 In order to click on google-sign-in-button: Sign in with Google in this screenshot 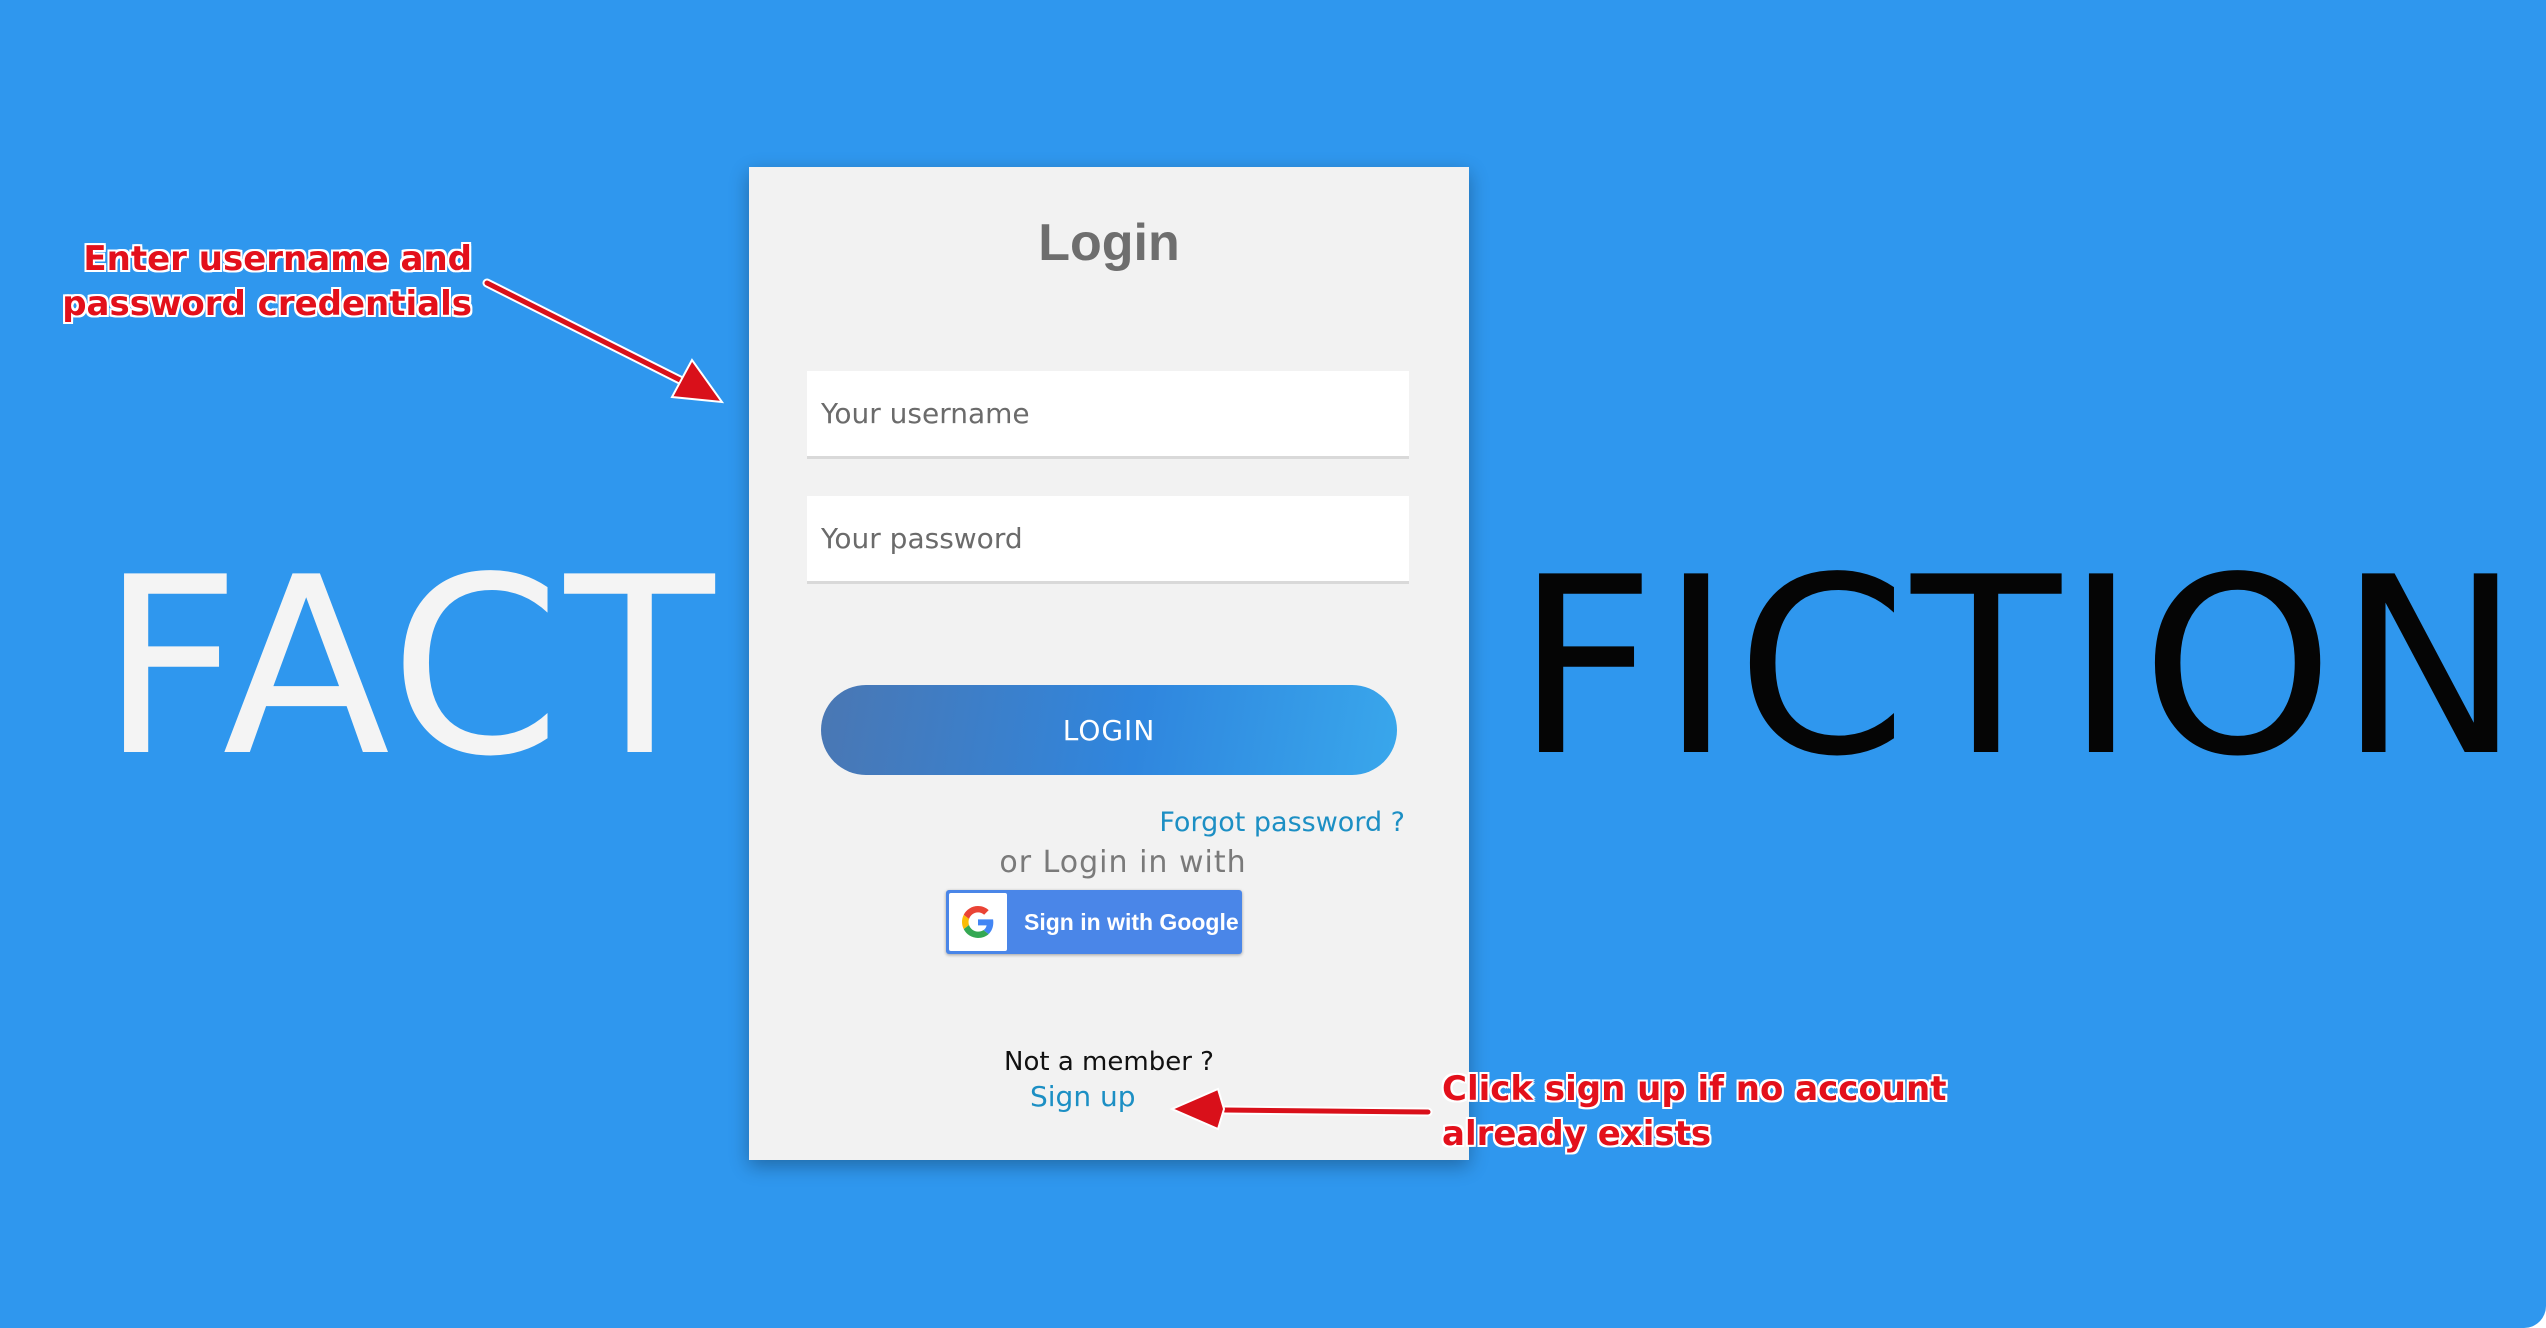, I will do `click(1094, 922)`.